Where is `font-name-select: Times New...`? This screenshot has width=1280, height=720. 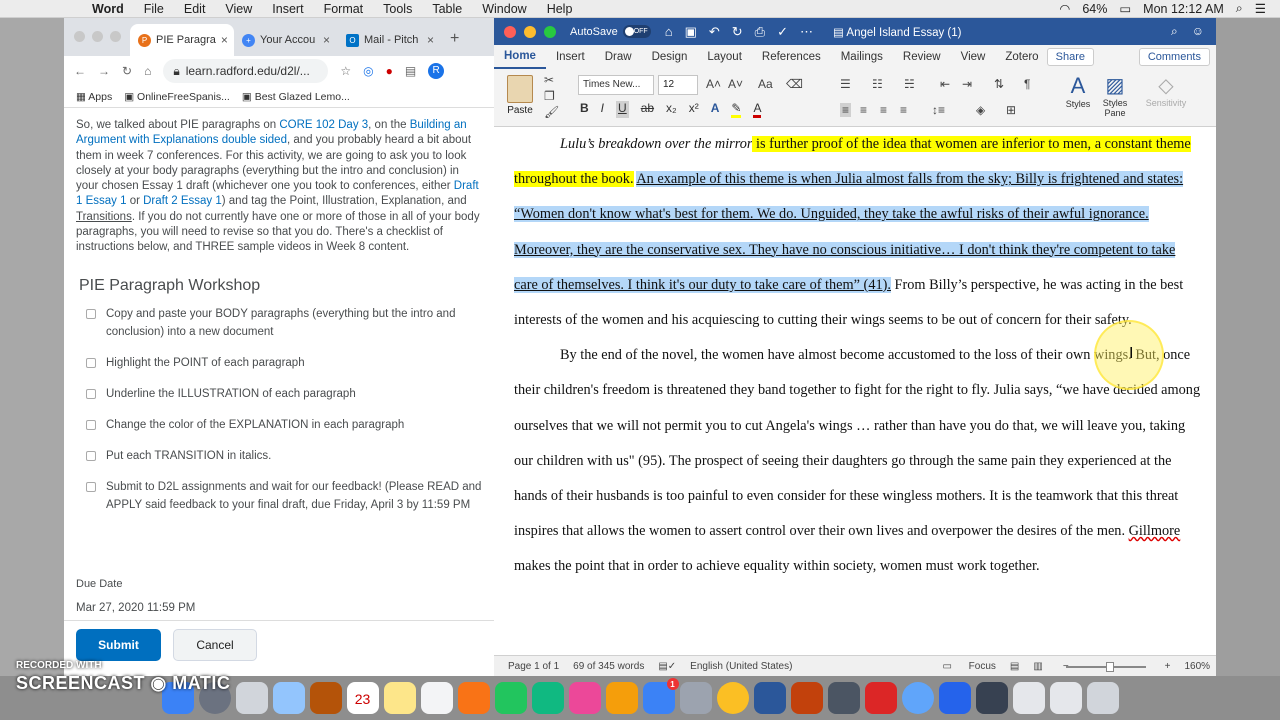
font-name-select: Times New... is located at coordinates (616, 85).